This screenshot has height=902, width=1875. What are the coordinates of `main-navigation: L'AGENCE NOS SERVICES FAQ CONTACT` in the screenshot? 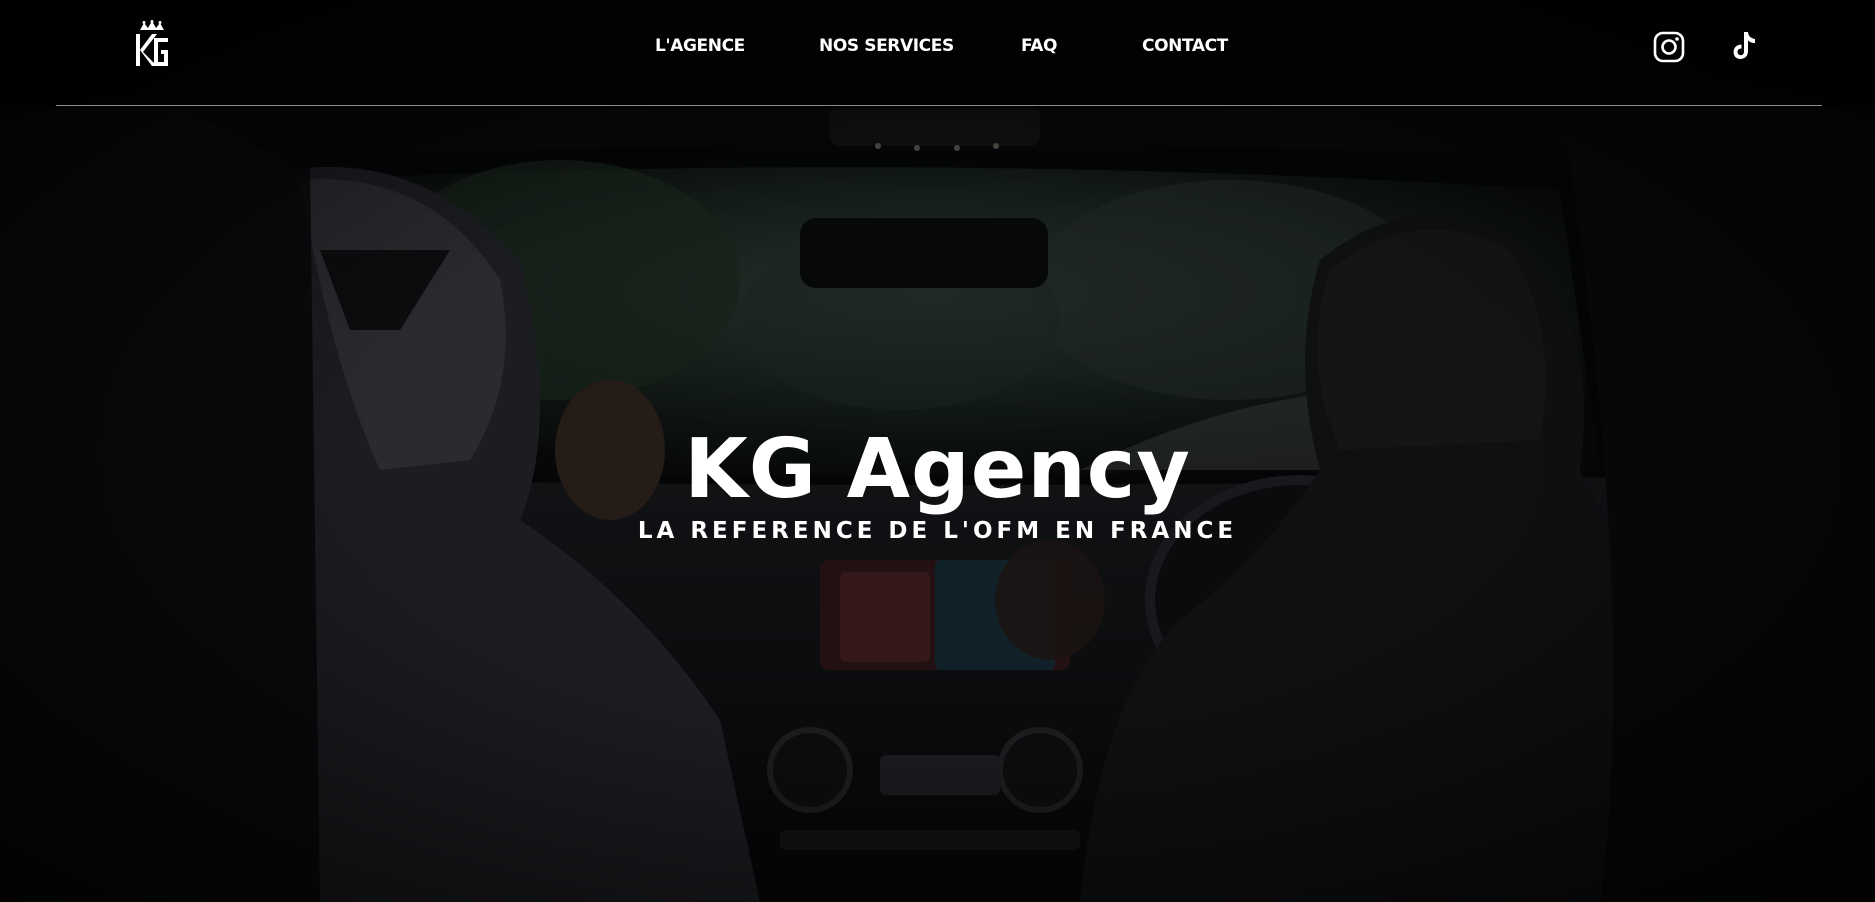 It's located at (937, 49).